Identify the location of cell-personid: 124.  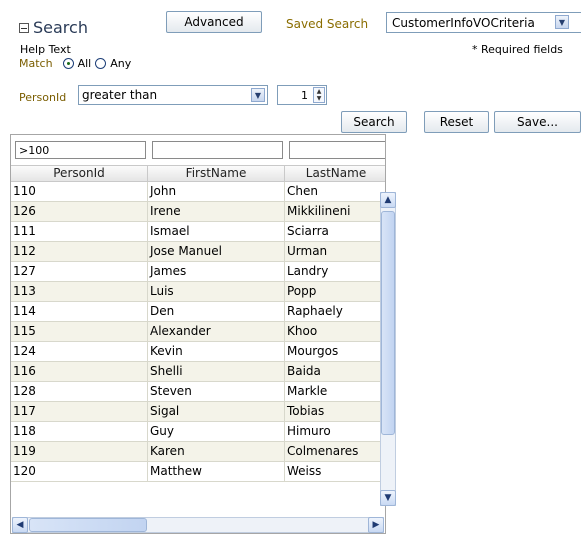
(79, 351).